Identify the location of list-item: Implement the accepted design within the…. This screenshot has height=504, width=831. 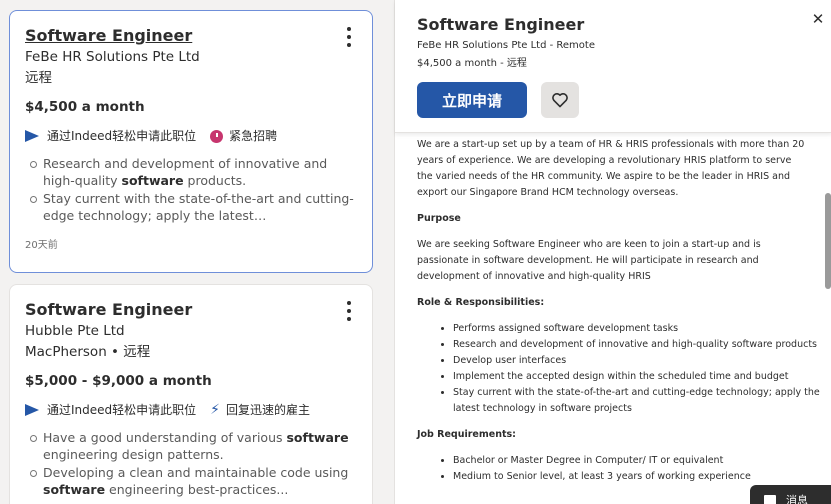
(640, 377).